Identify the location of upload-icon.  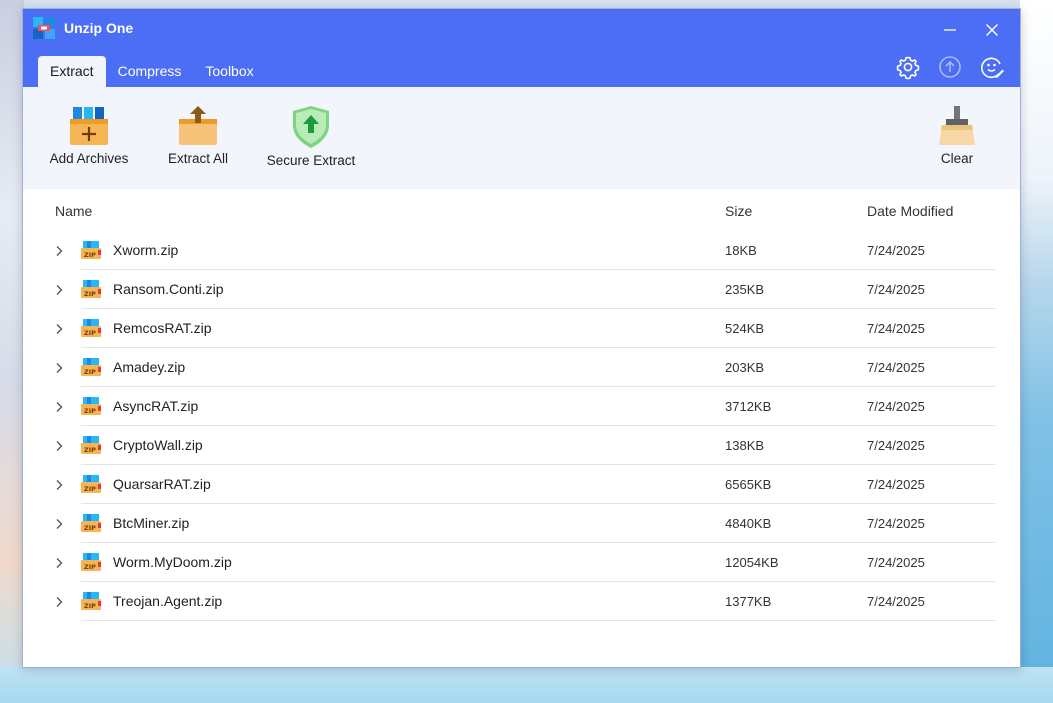
(950, 67).